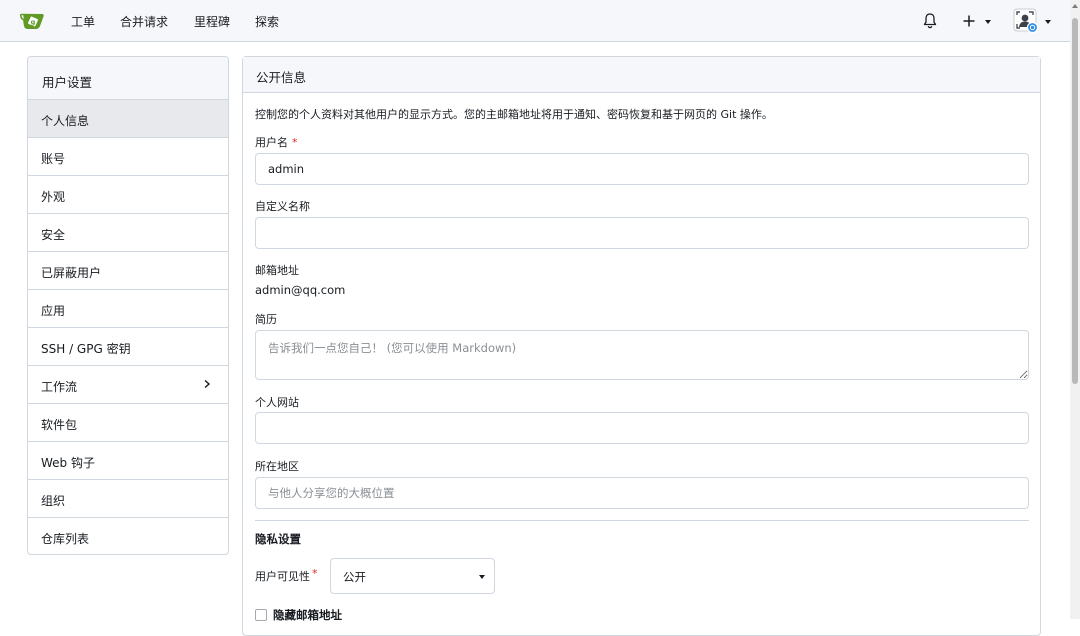 This screenshot has width=1080, height=636. What do you see at coordinates (1075, 6) in the screenshot?
I see `scroll-up-arrow-icon` at bounding box center [1075, 6].